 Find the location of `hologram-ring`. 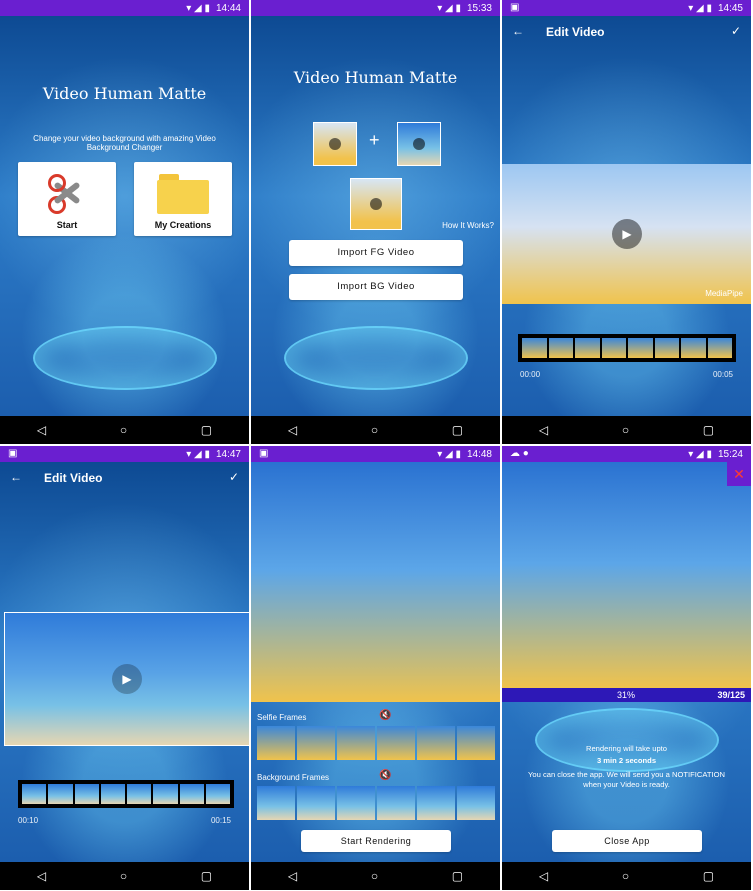

hologram-ring is located at coordinates (376, 358).